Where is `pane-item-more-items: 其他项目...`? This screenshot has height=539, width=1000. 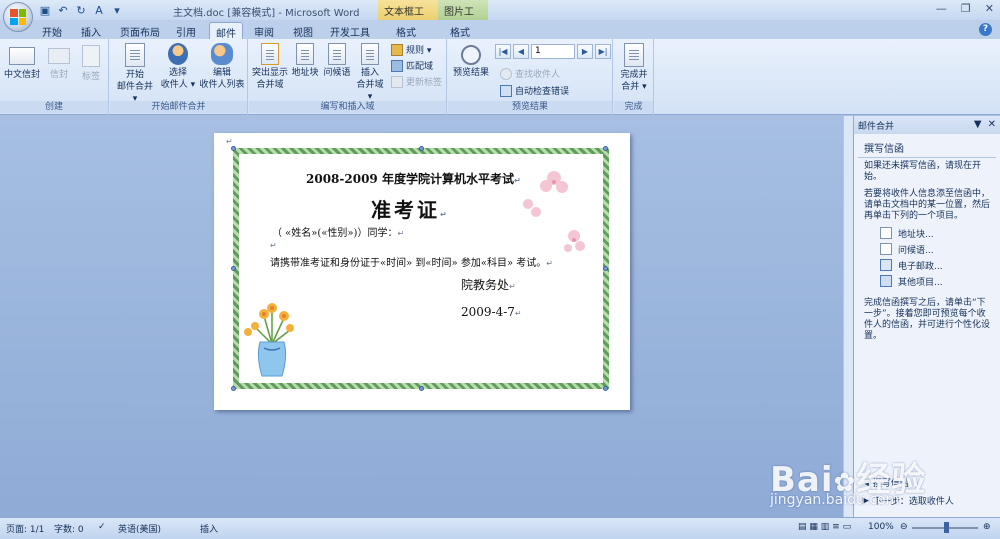 pane-item-more-items: 其他项目... is located at coordinates (927, 281).